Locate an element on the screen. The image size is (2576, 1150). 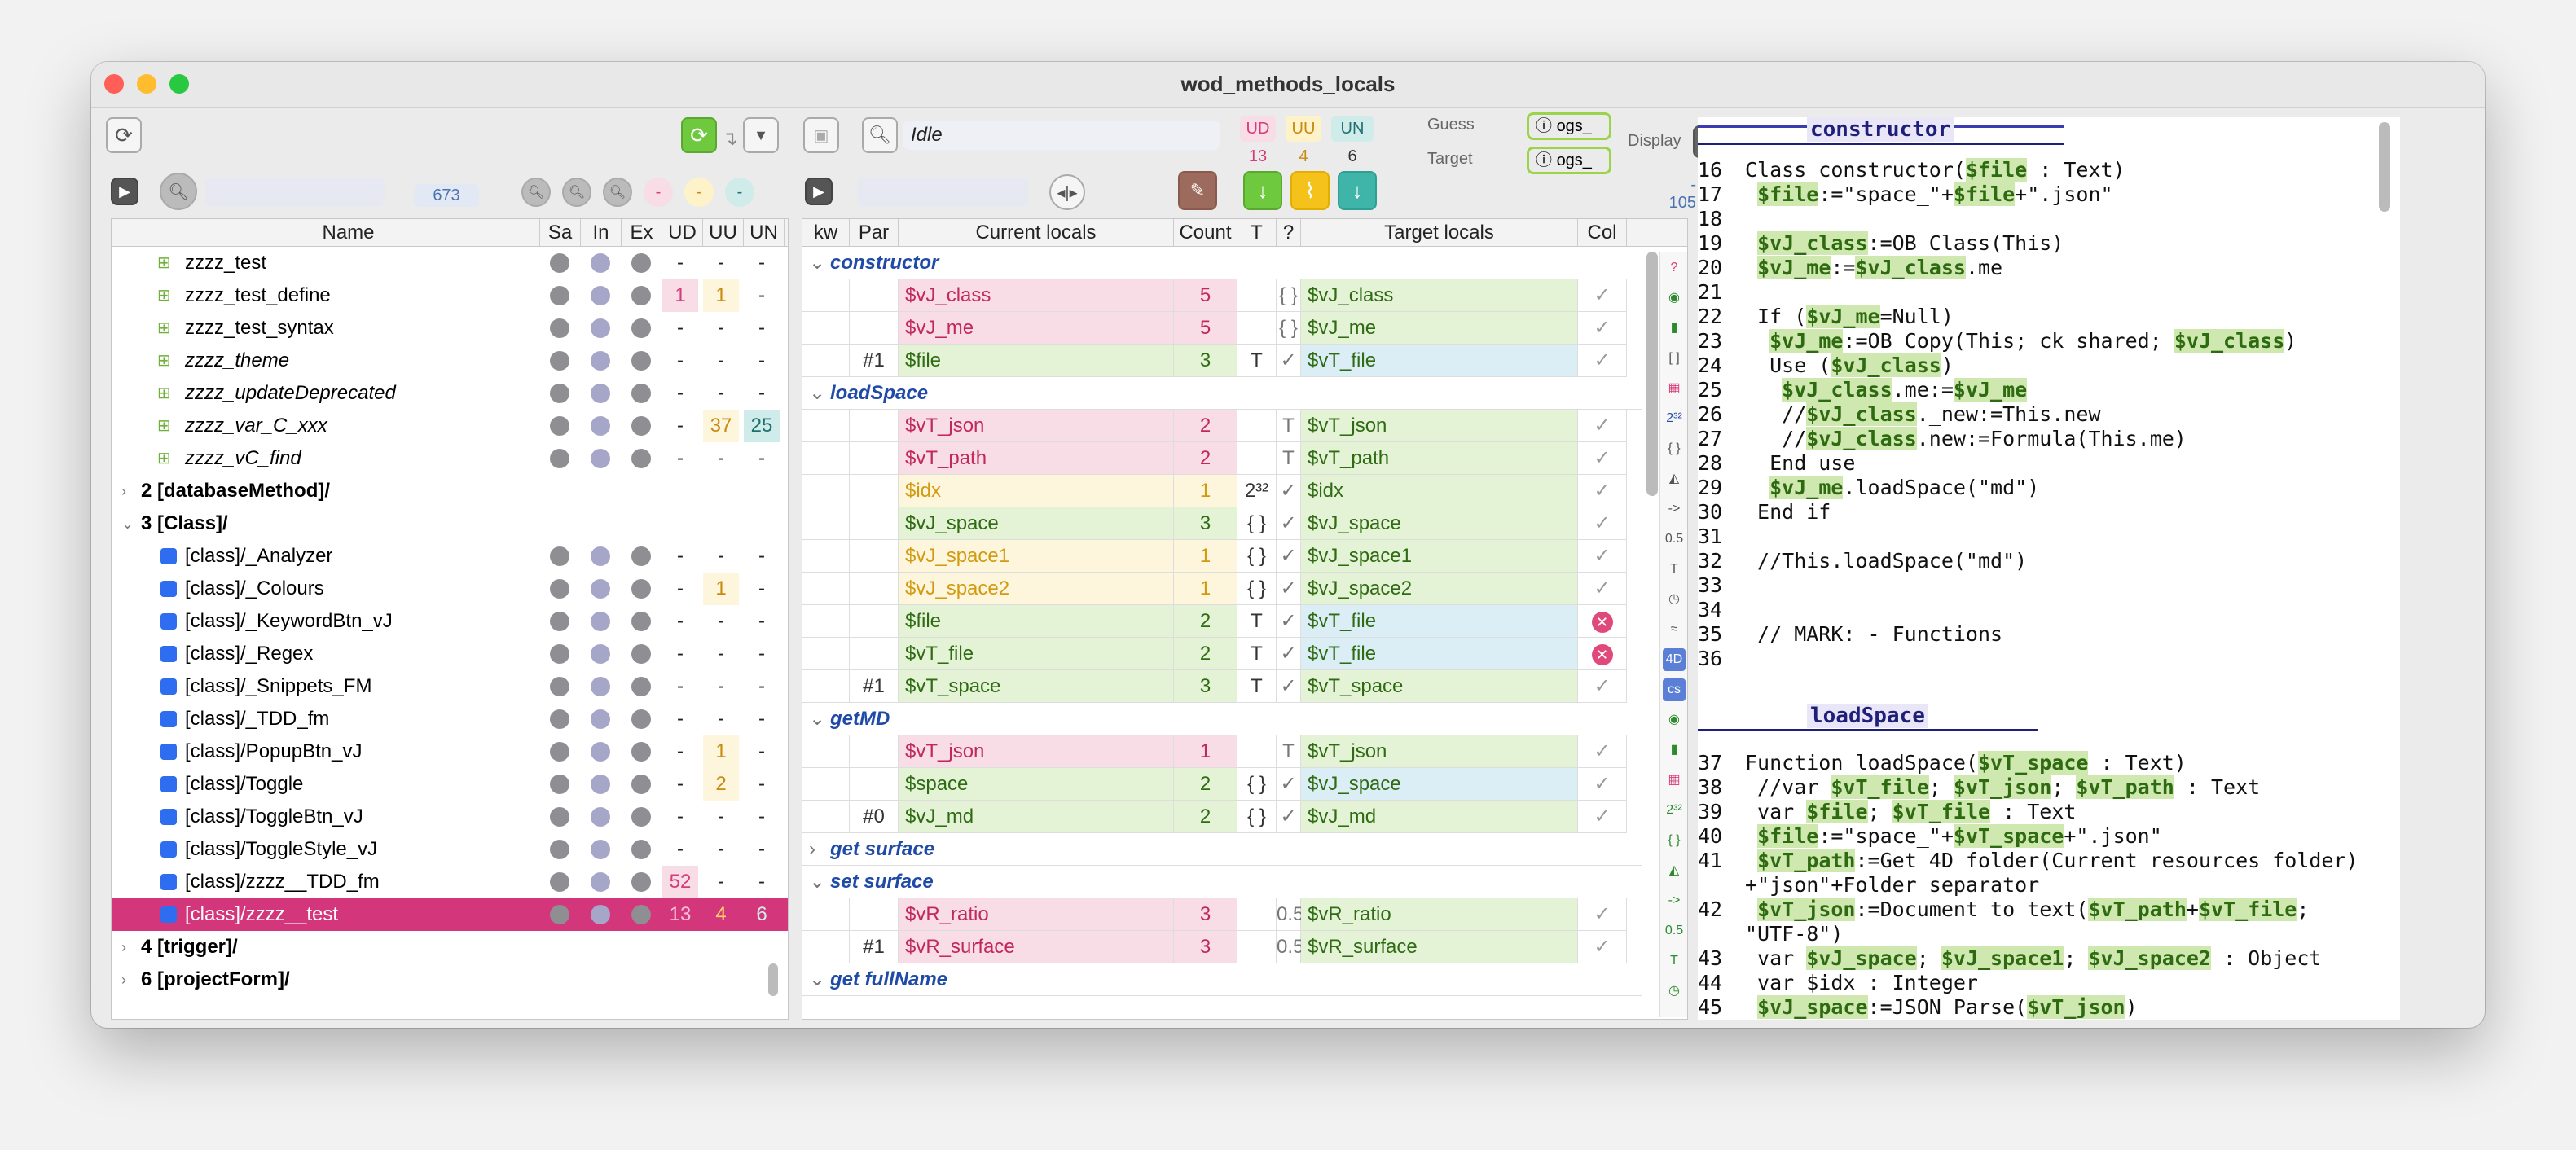
list-item: ⊞ zzzz_var_C_xxx -37 25 is located at coordinates (450, 426).